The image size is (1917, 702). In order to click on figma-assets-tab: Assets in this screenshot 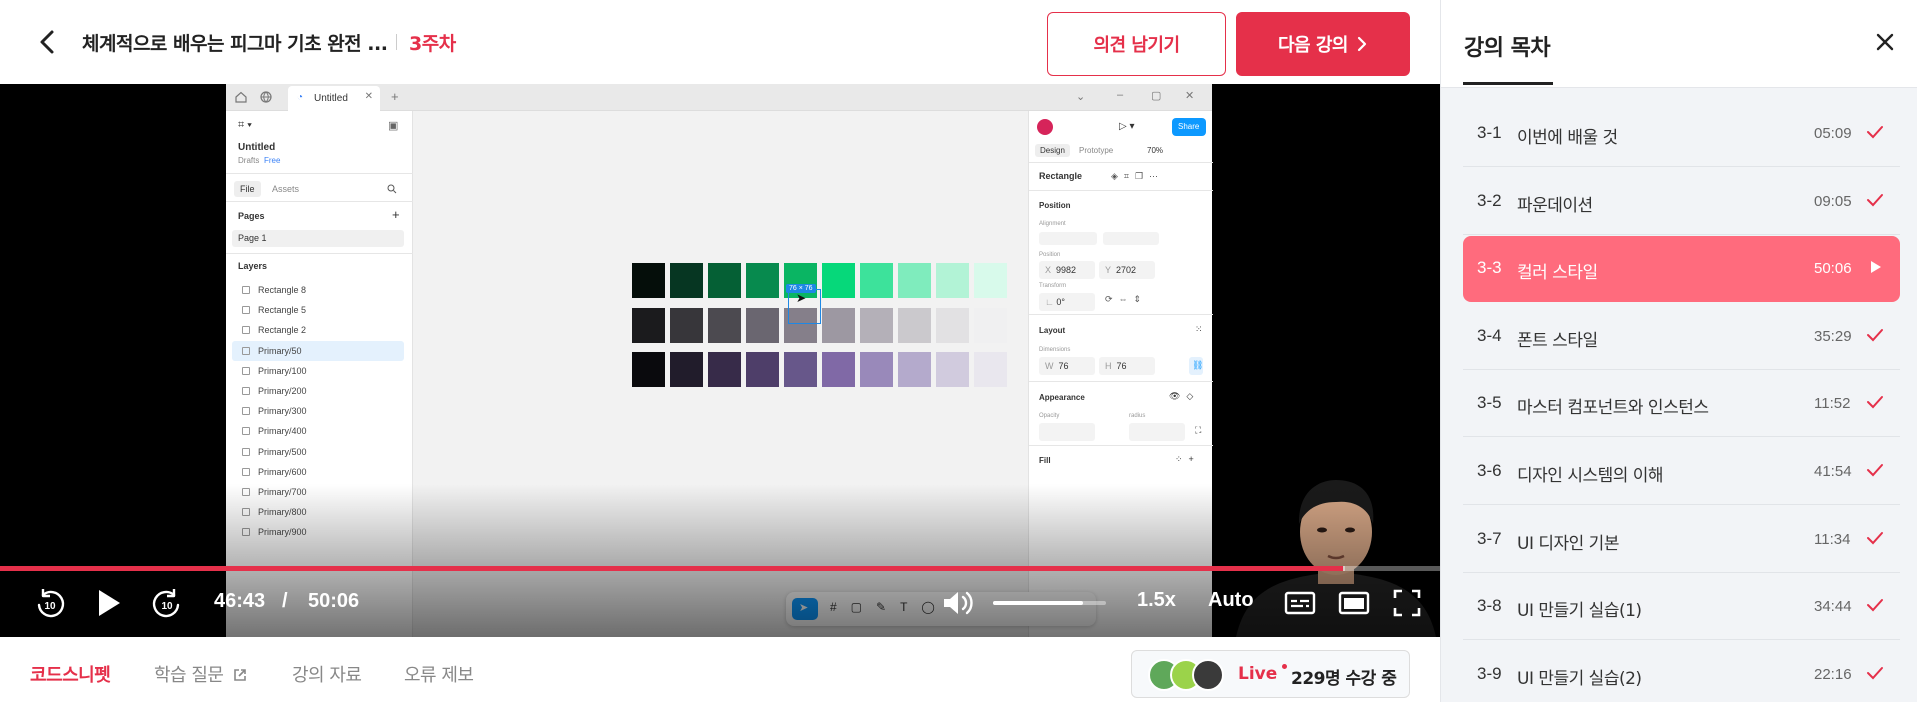, I will do `click(285, 189)`.